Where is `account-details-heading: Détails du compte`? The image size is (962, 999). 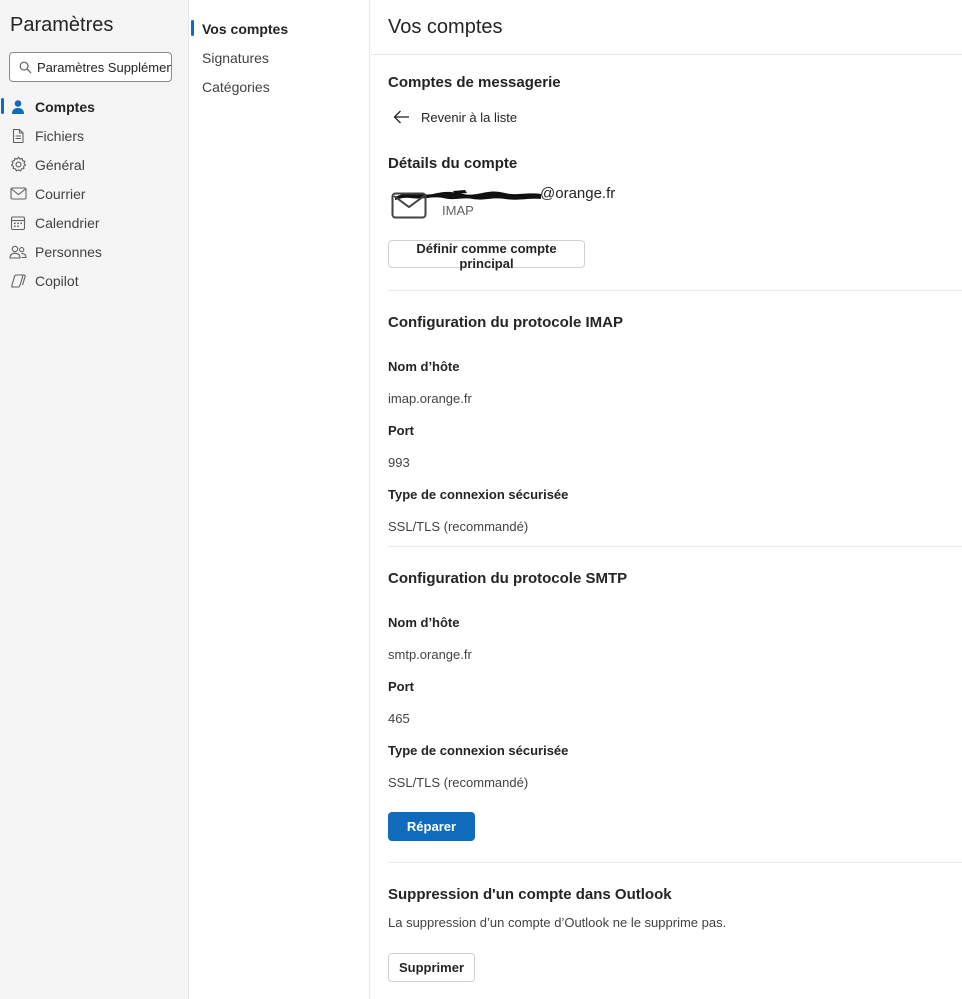
account-details-heading: Détails du compte is located at coordinates (453, 163).